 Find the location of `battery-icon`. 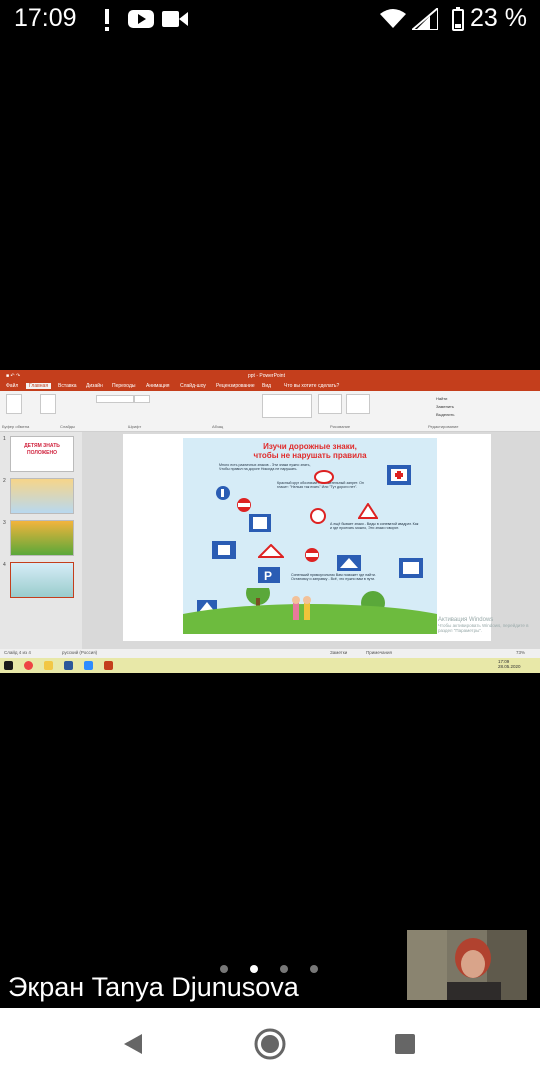

battery-icon is located at coordinates (458, 19).